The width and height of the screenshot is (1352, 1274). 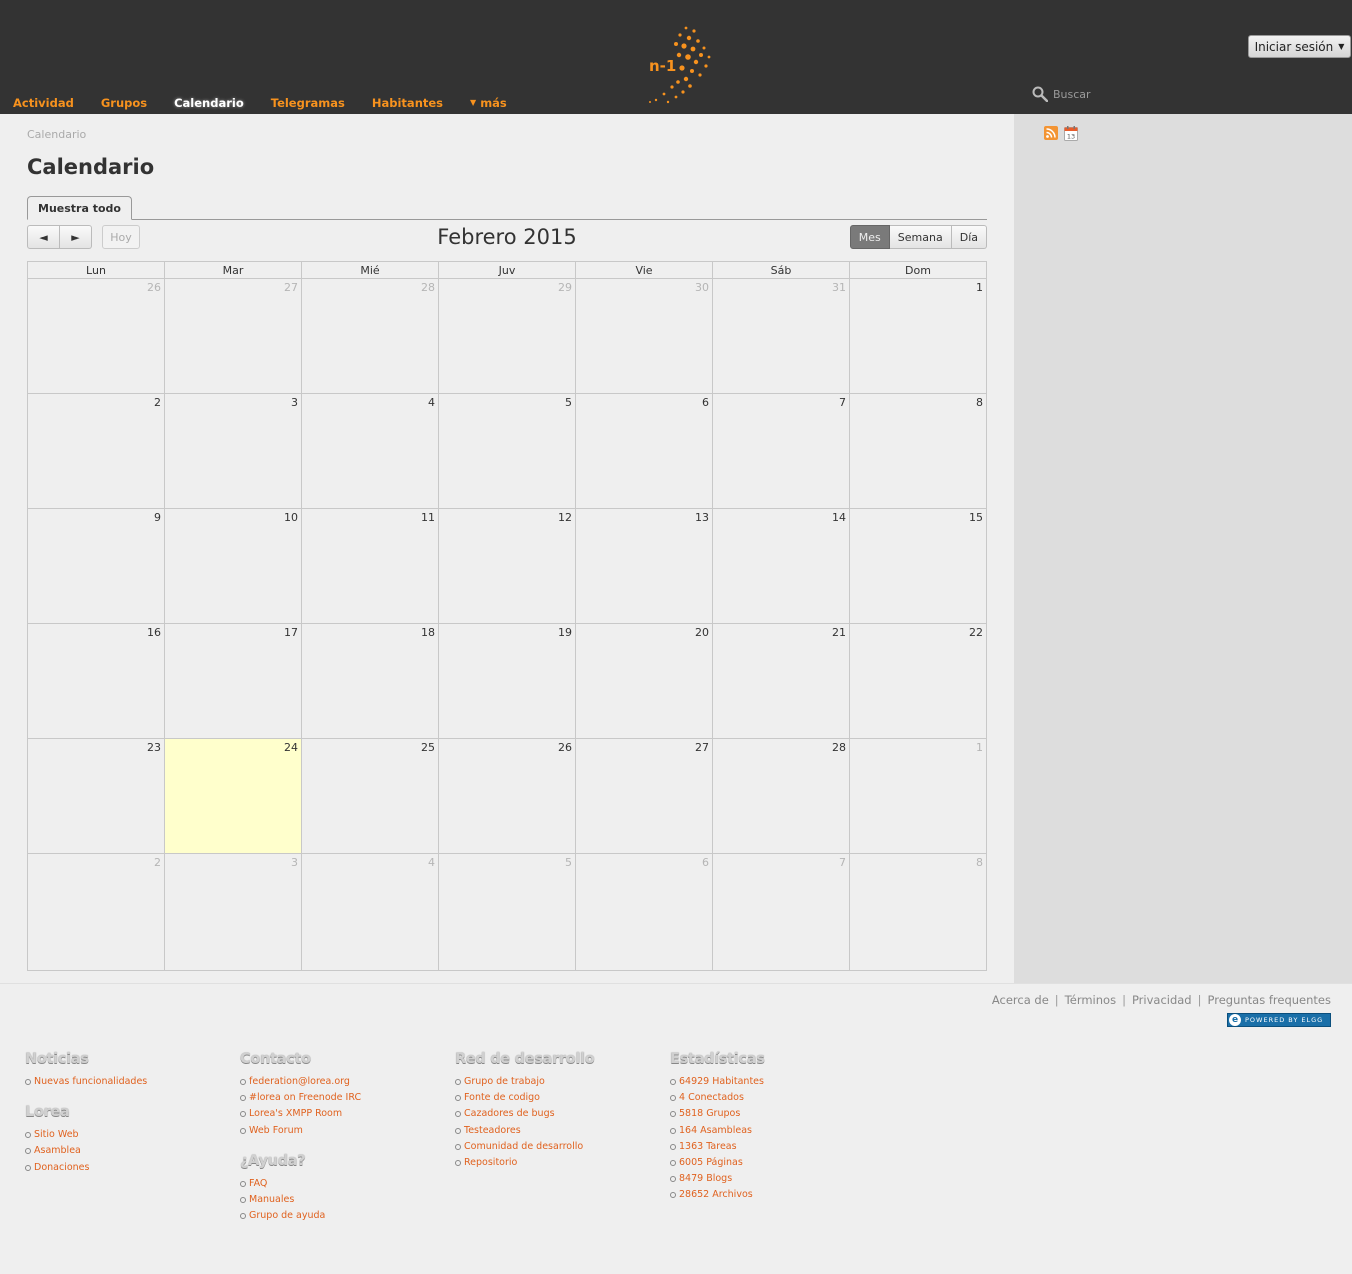 What do you see at coordinates (258, 1183) in the screenshot?
I see `footer-link: FAQ` at bounding box center [258, 1183].